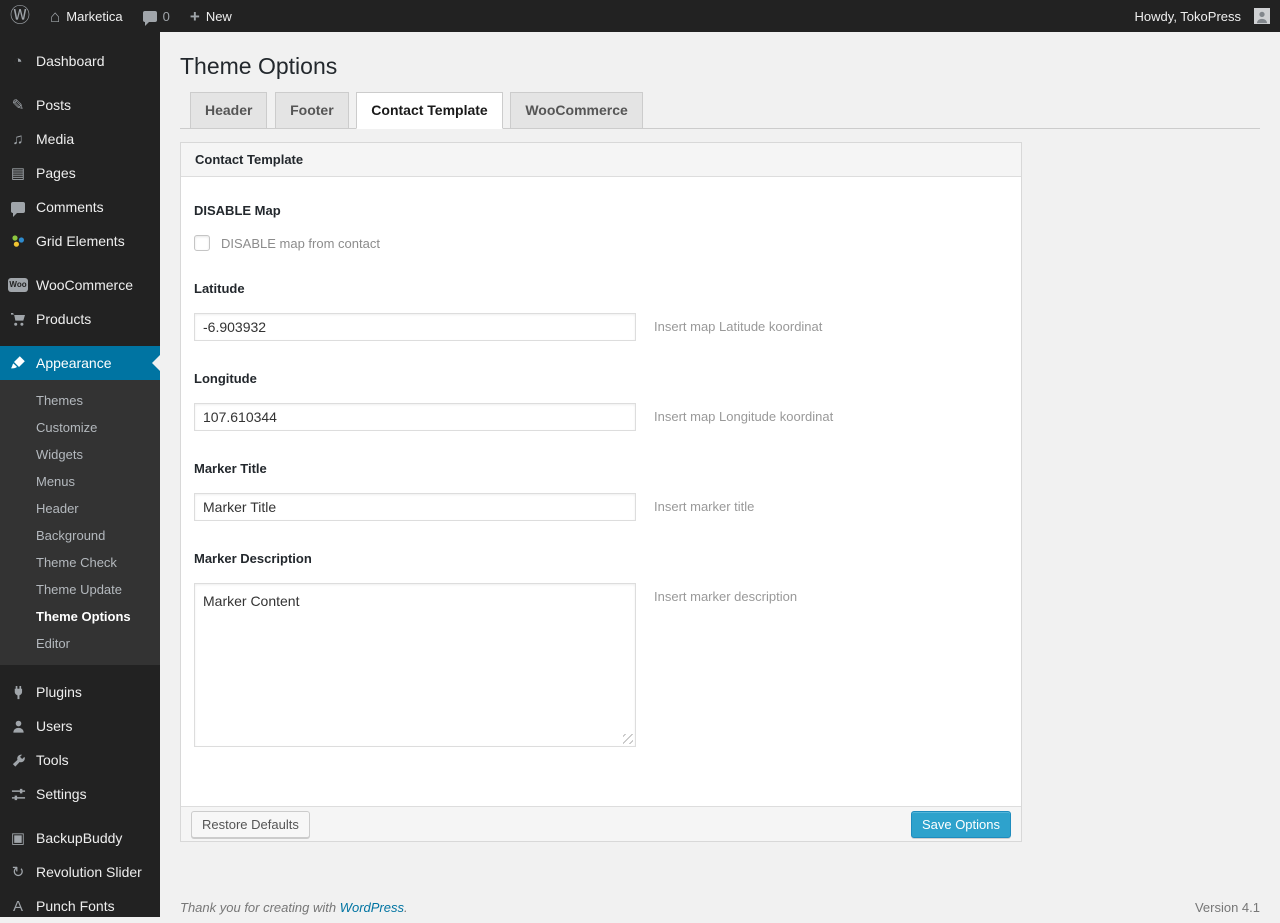 The image size is (1280, 923). What do you see at coordinates (80, 207) in the screenshot?
I see `sidebar-item-comments: Comments` at bounding box center [80, 207].